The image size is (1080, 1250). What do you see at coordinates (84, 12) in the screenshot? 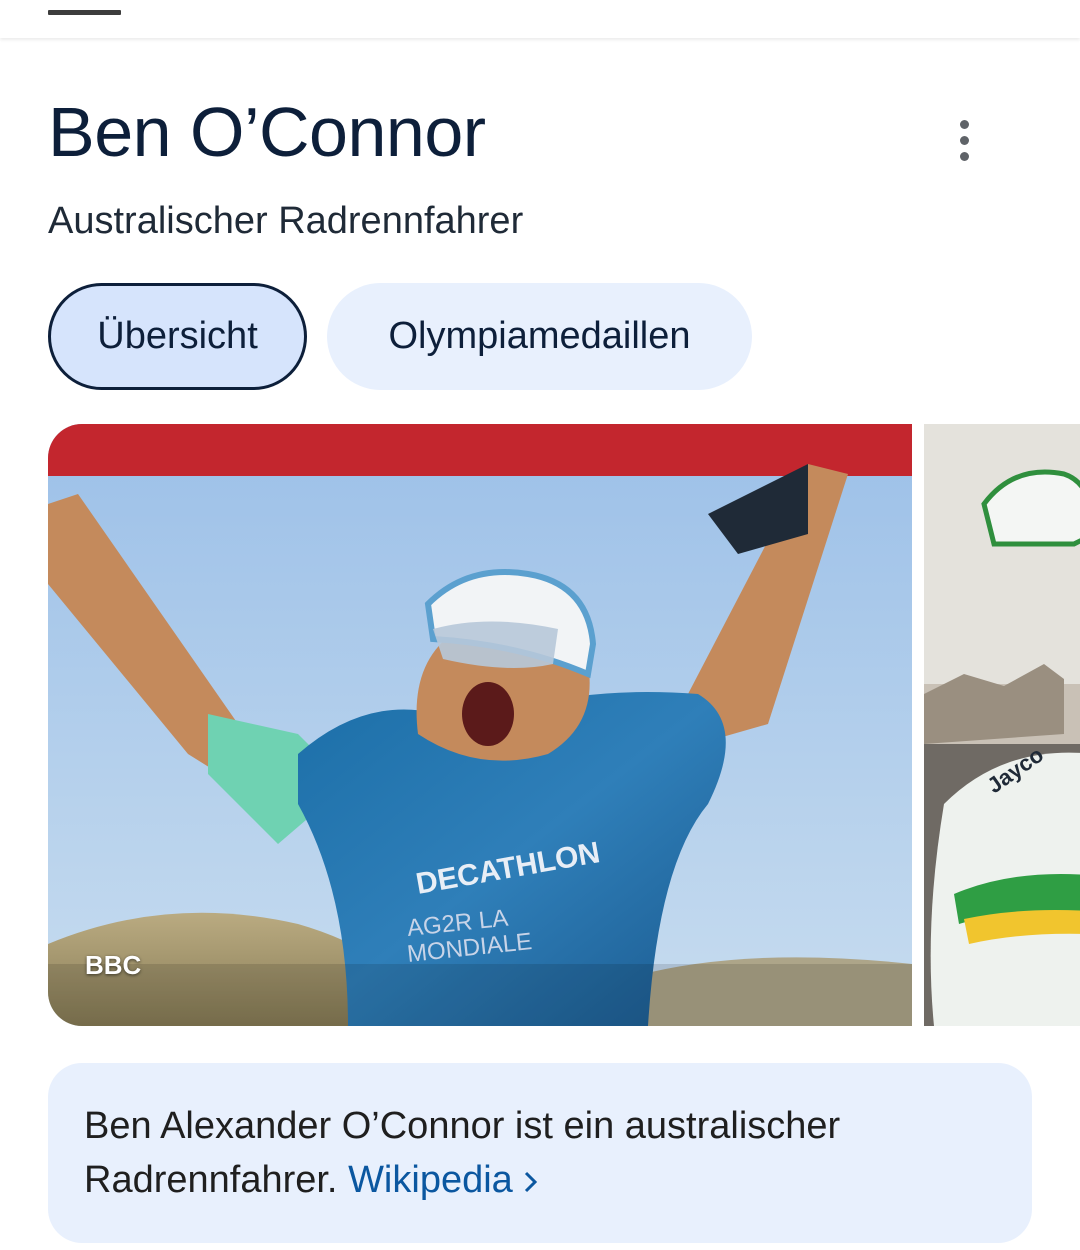
I see `active-tab-indicator` at bounding box center [84, 12].